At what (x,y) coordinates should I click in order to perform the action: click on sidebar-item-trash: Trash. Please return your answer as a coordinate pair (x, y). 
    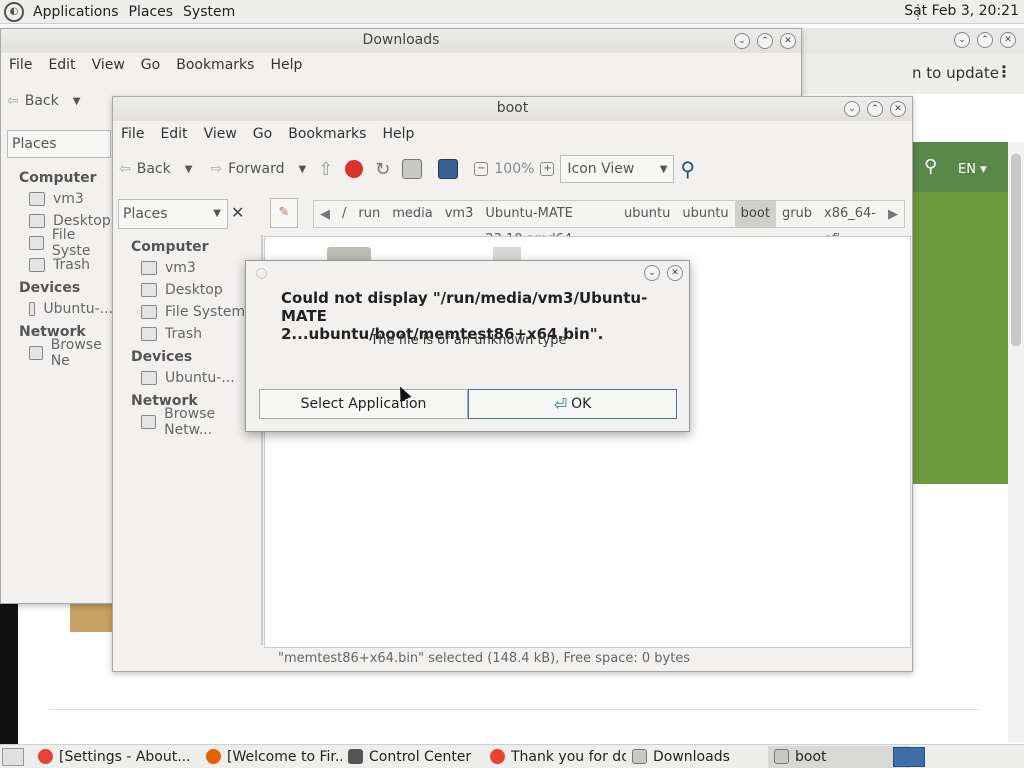
    Looking at the image, I should click on (187, 334).